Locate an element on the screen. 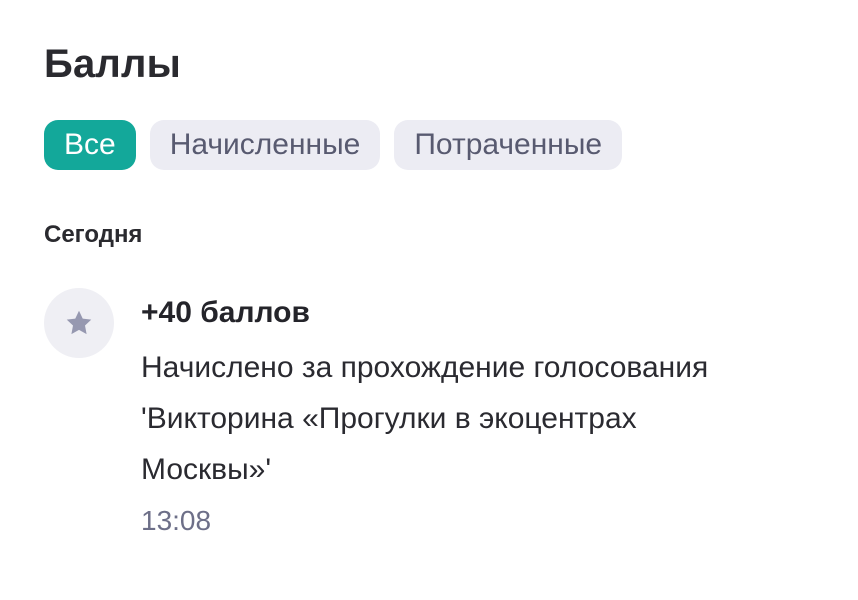 Image resolution: width=858 pixels, height=600 pixels. section-title-today: Сегодня is located at coordinates (93, 234).